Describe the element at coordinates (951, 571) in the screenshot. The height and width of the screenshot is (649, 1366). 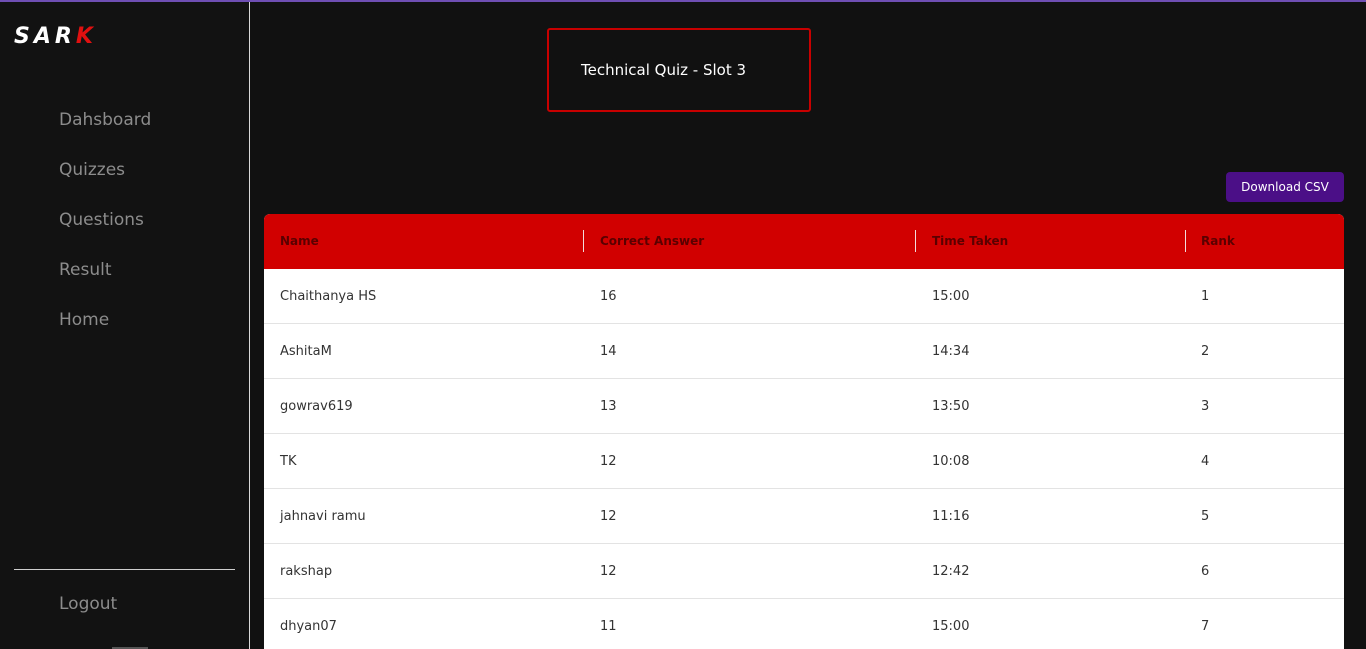
I see `cell-time-taken: 12:42` at that location.